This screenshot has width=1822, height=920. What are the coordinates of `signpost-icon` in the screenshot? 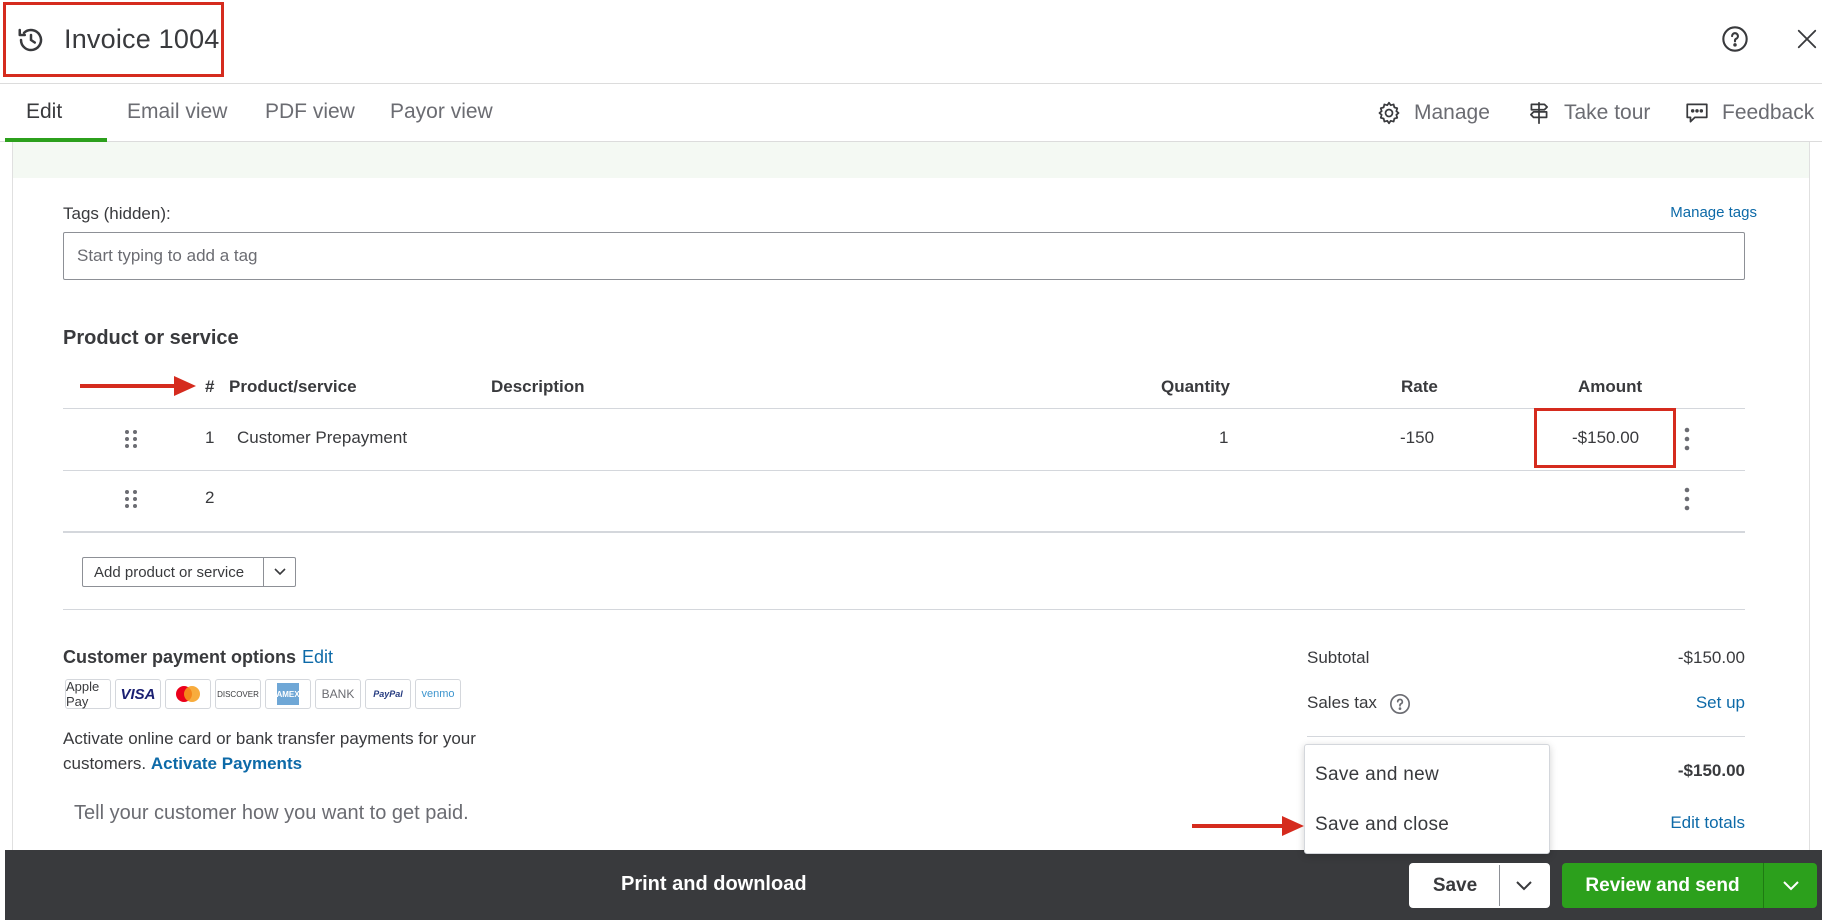 It's located at (1539, 113).